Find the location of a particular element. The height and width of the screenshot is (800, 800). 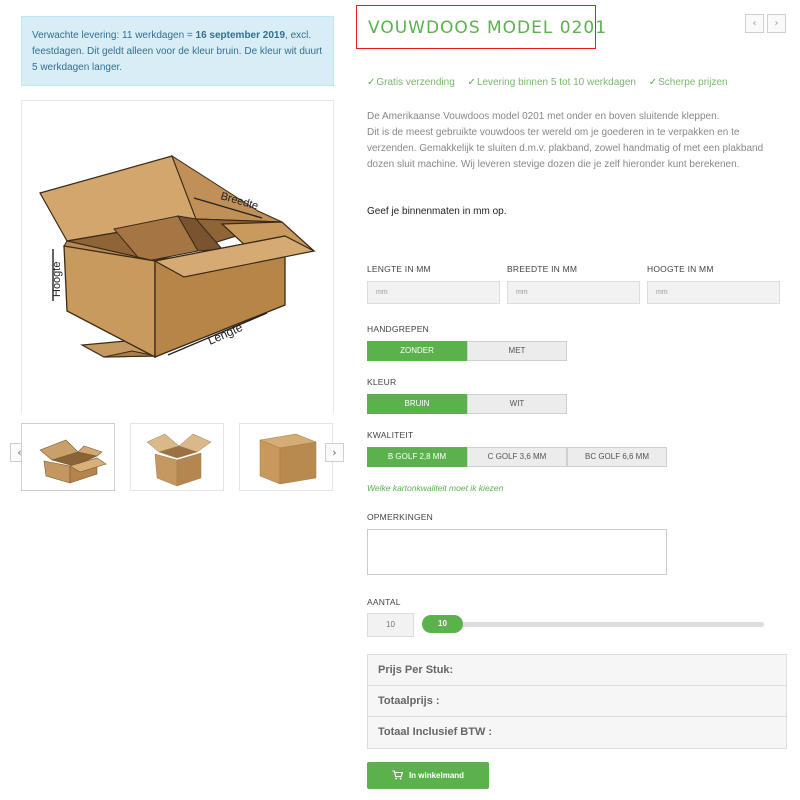

quality-option-bc-golf: BC GOLF 6,6 MM is located at coordinates (617, 457).